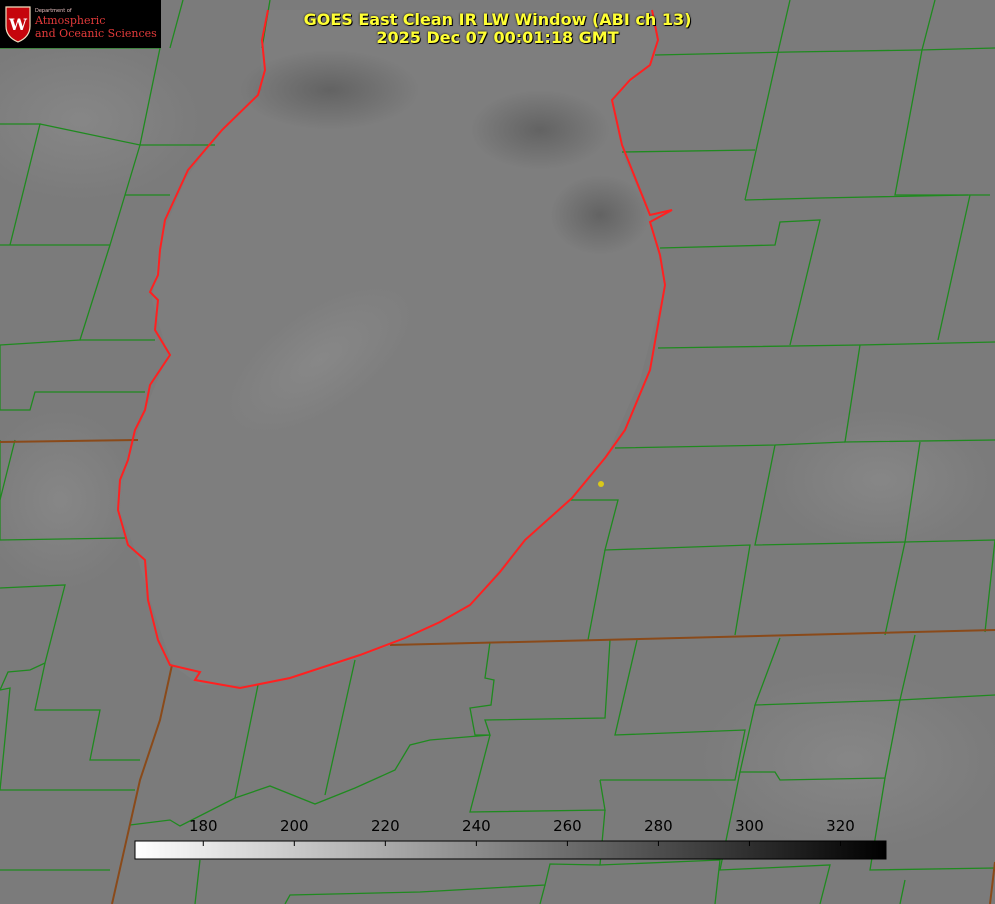 Image resolution: width=995 pixels, height=904 pixels. Describe the element at coordinates (497, 19) in the screenshot. I see `title-line1: GOES East Clean IR LW Window (ABI ch 13)` at that location.